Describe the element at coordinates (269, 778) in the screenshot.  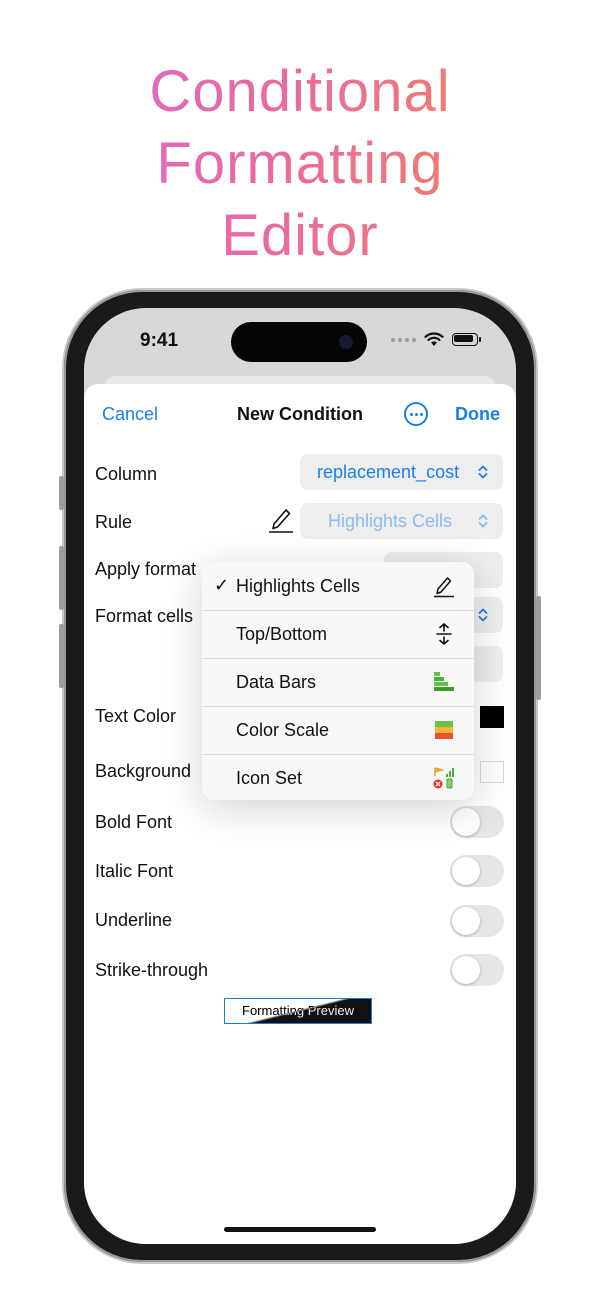
I see `menu-item-label: Icon Set` at that location.